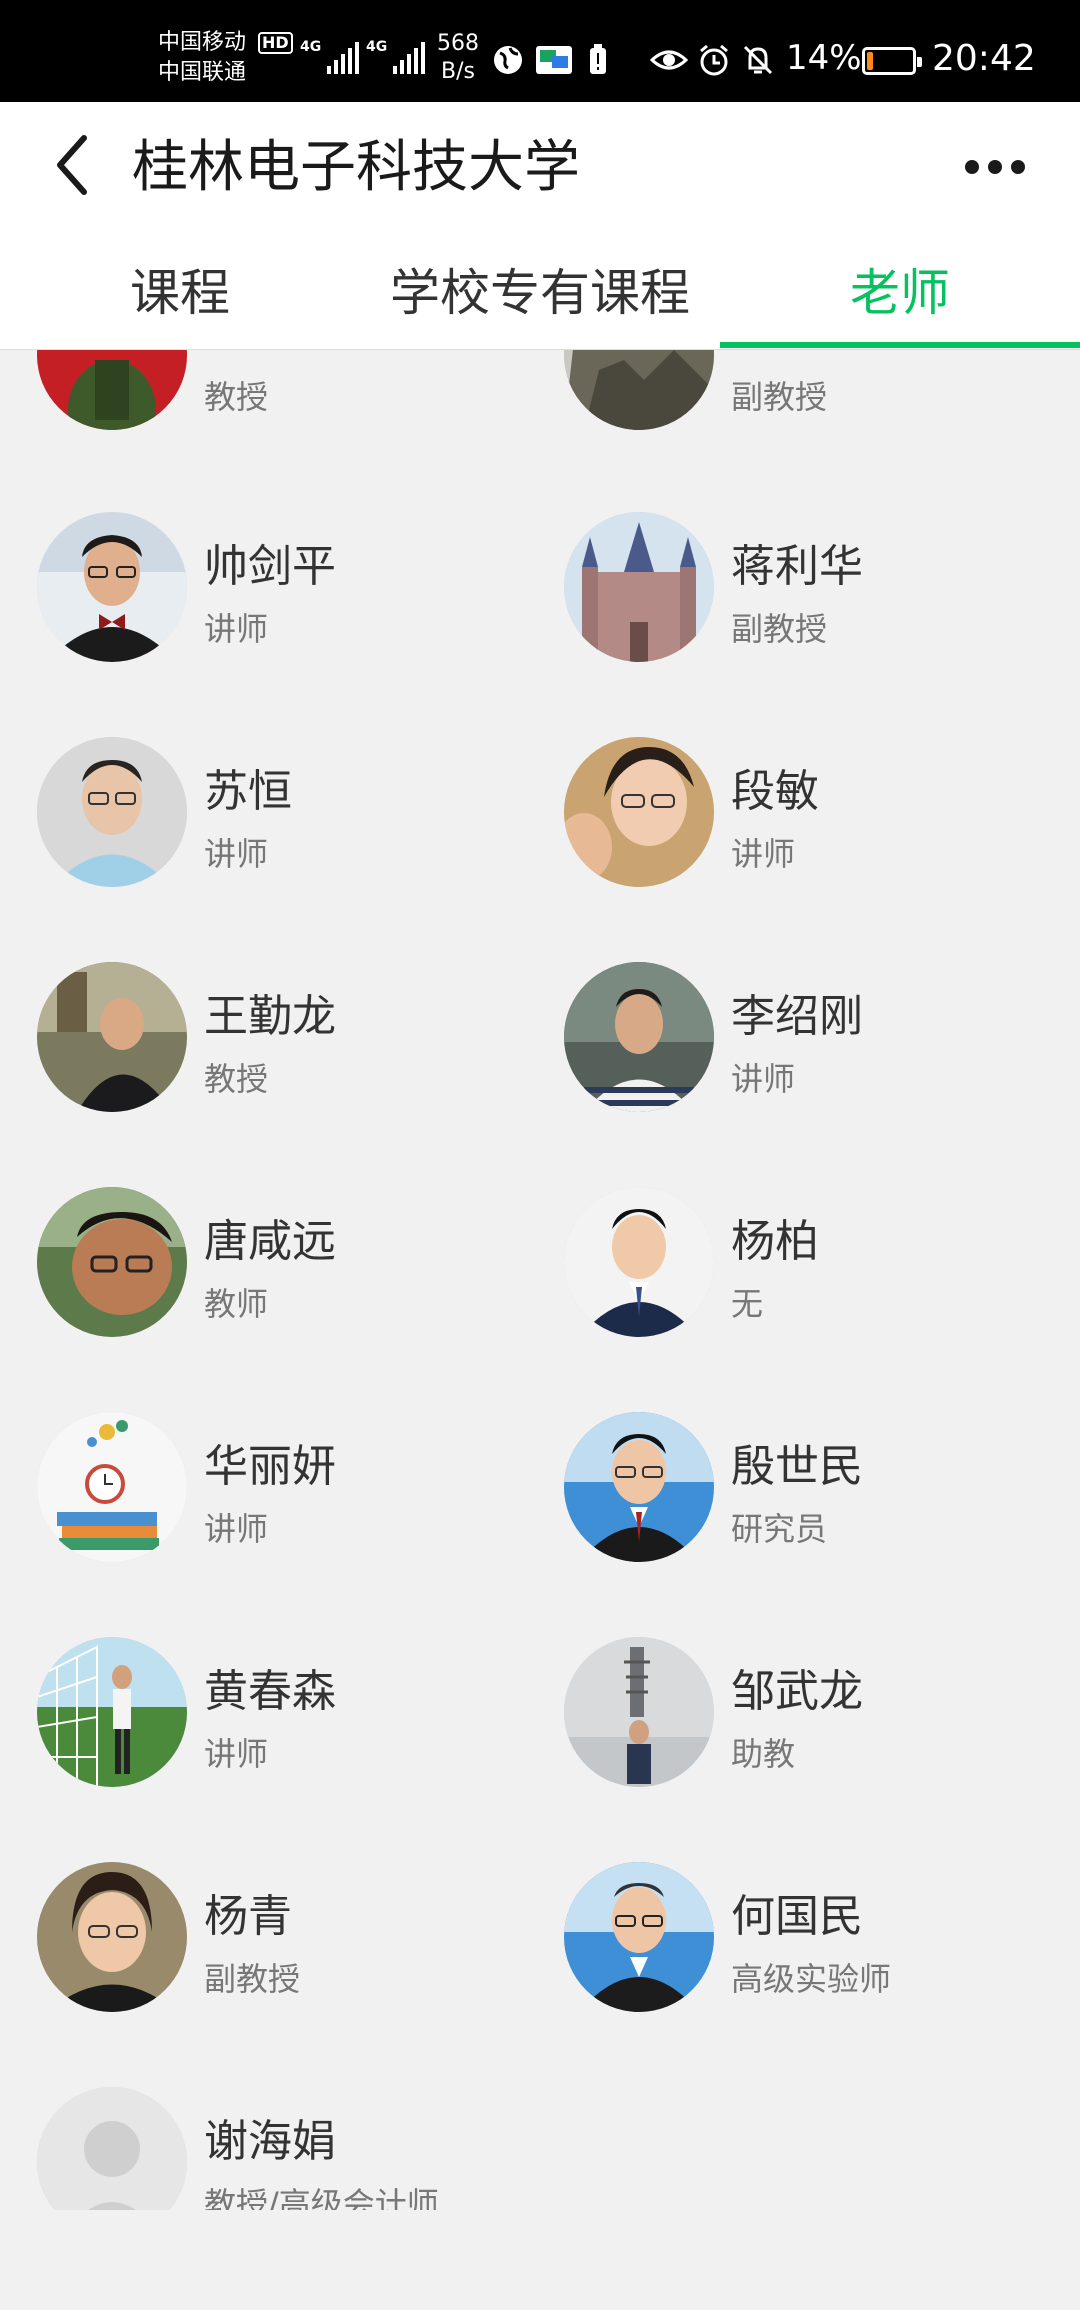 The image size is (1080, 2310). I want to click on carrier-2: 中国联通, so click(202, 72).